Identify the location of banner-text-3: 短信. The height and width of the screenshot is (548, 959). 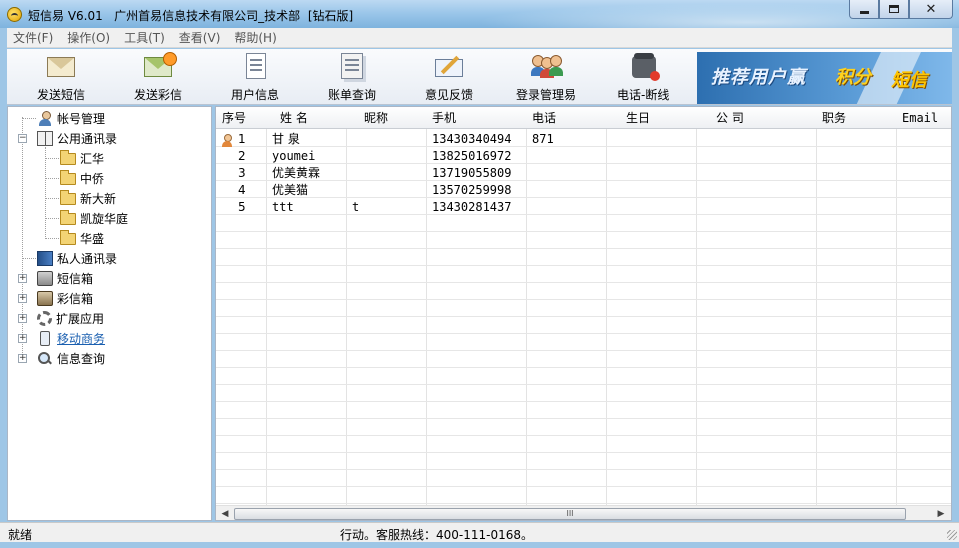
(909, 80).